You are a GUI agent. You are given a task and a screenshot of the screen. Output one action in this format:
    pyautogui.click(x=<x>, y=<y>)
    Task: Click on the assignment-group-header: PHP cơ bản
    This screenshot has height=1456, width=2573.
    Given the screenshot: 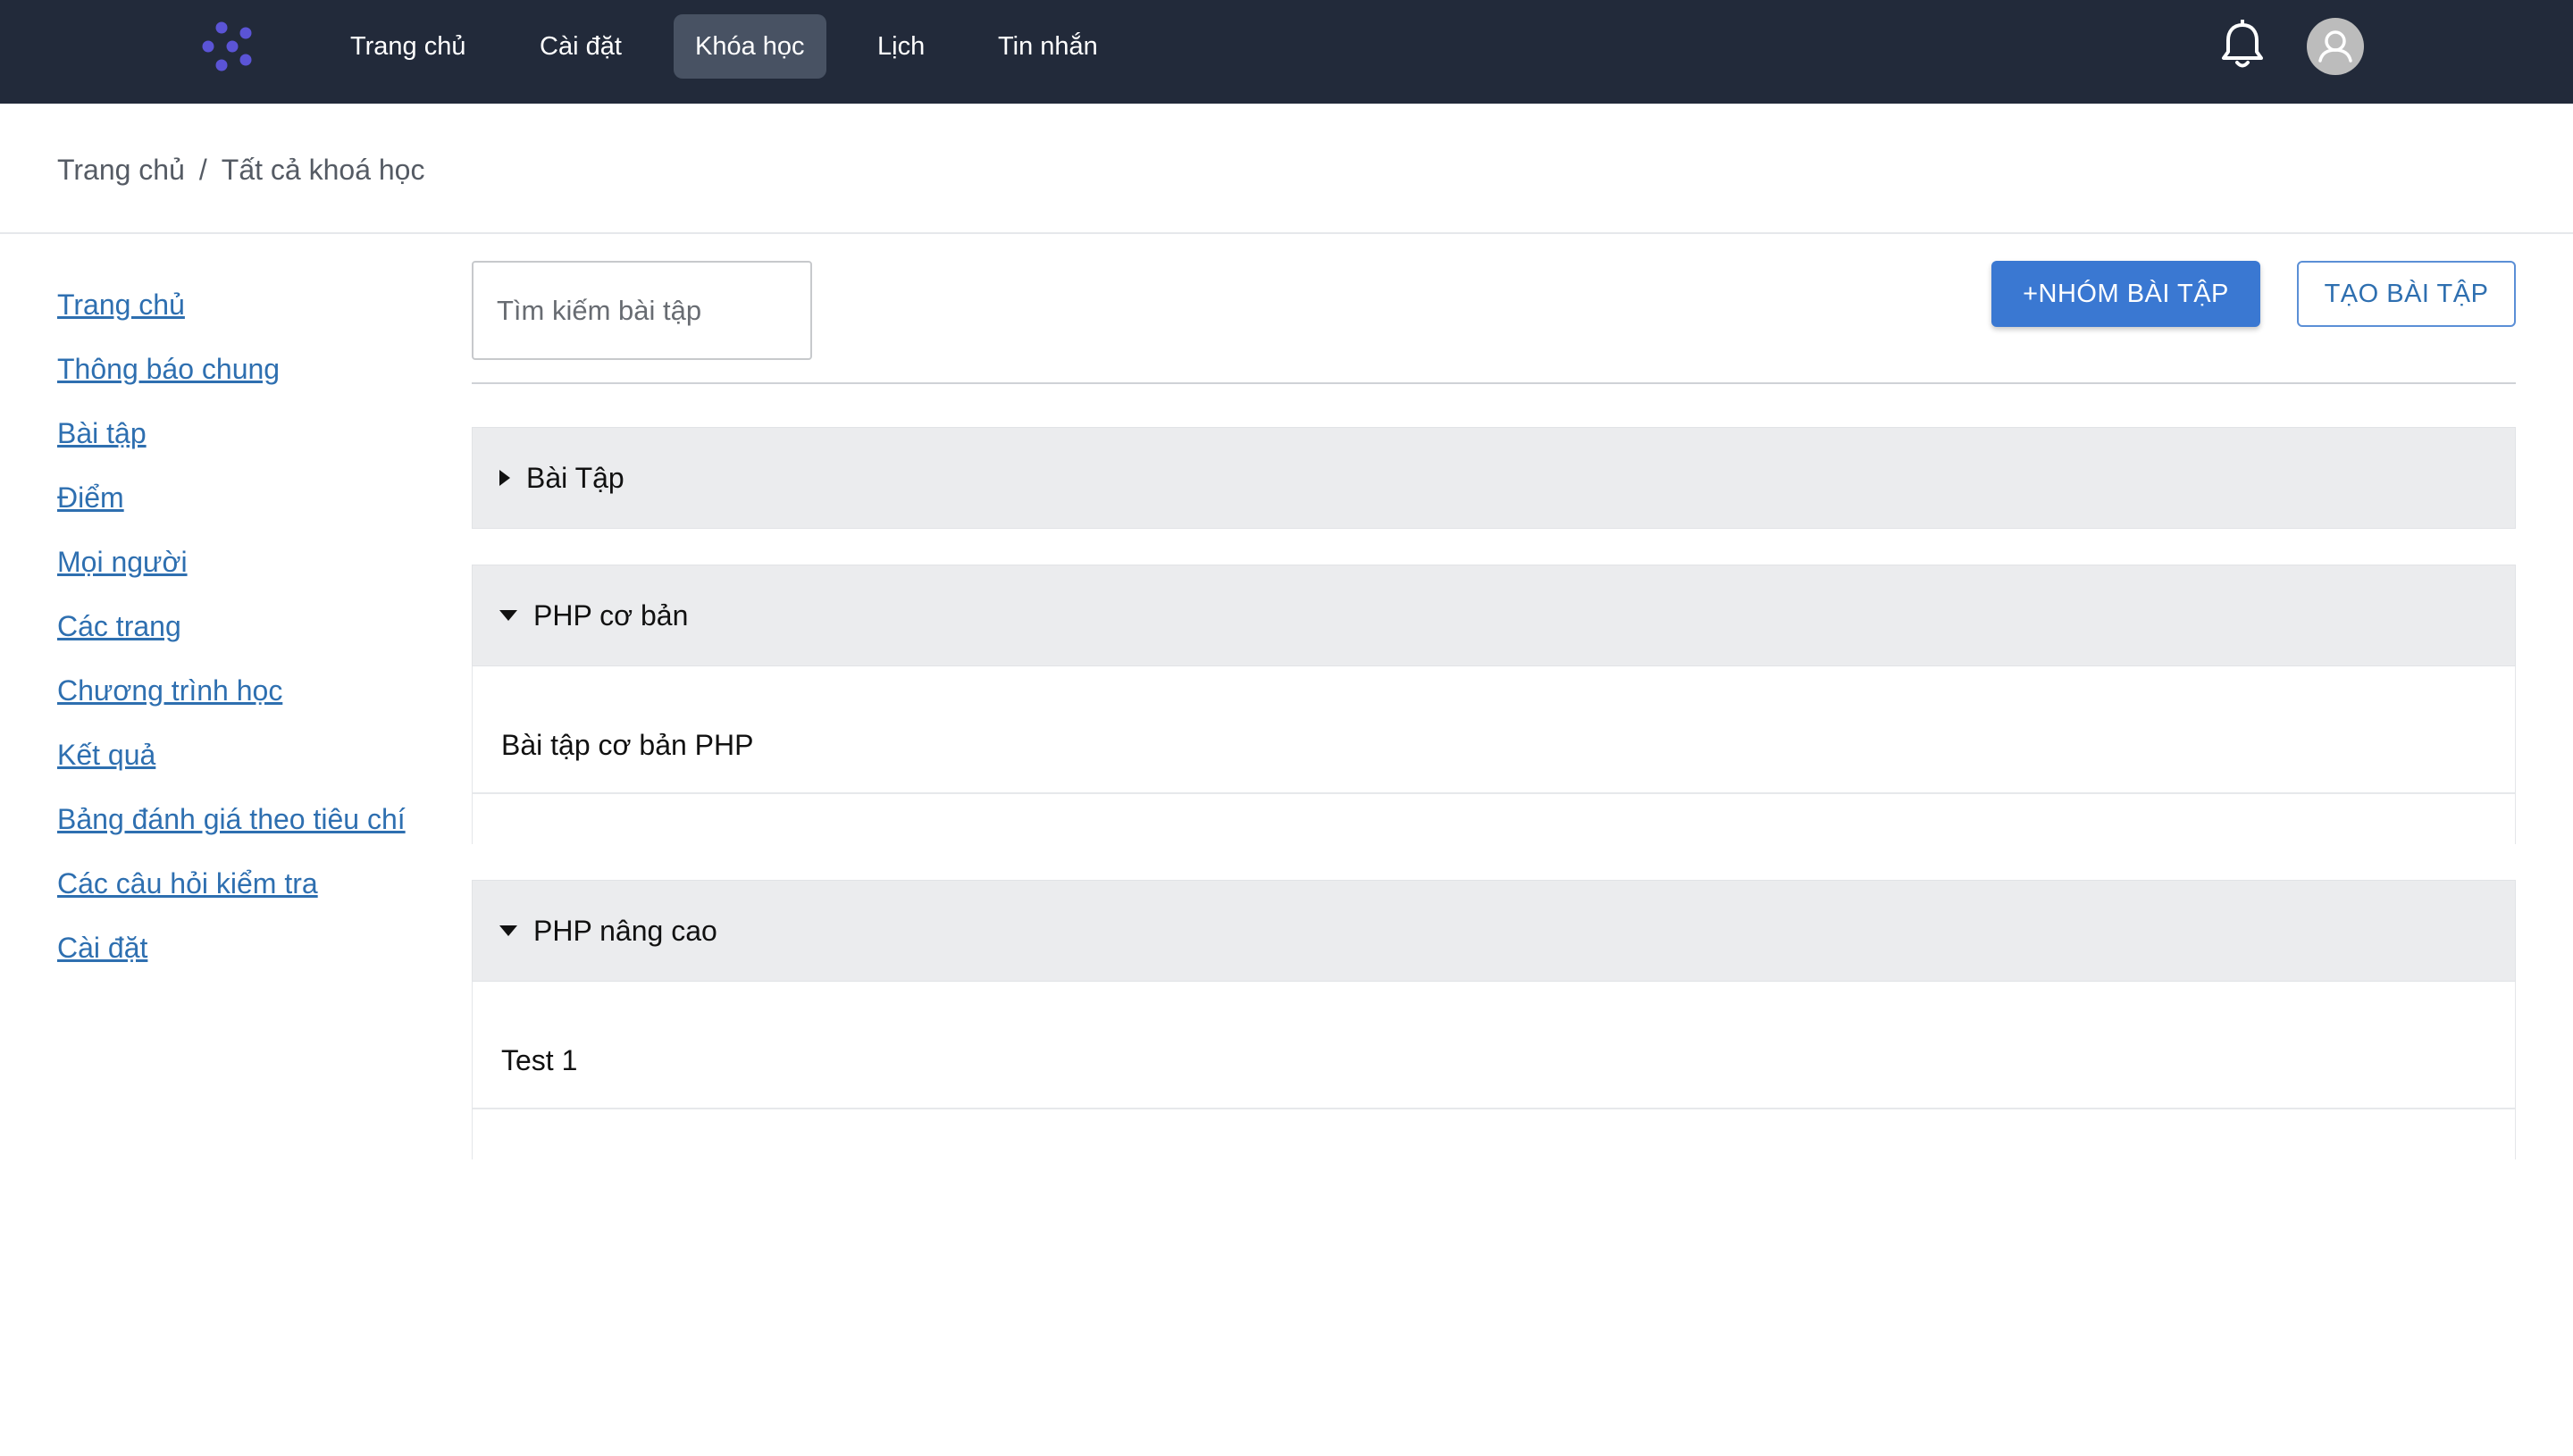 What is the action you would take?
    pyautogui.click(x=1494, y=615)
    